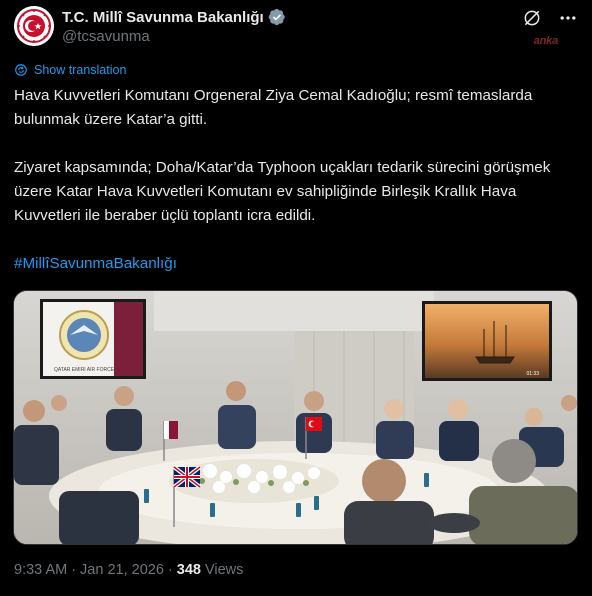 Image resolution: width=592 pixels, height=596 pixels. I want to click on post-date: Jan 21, 2026, so click(122, 570).